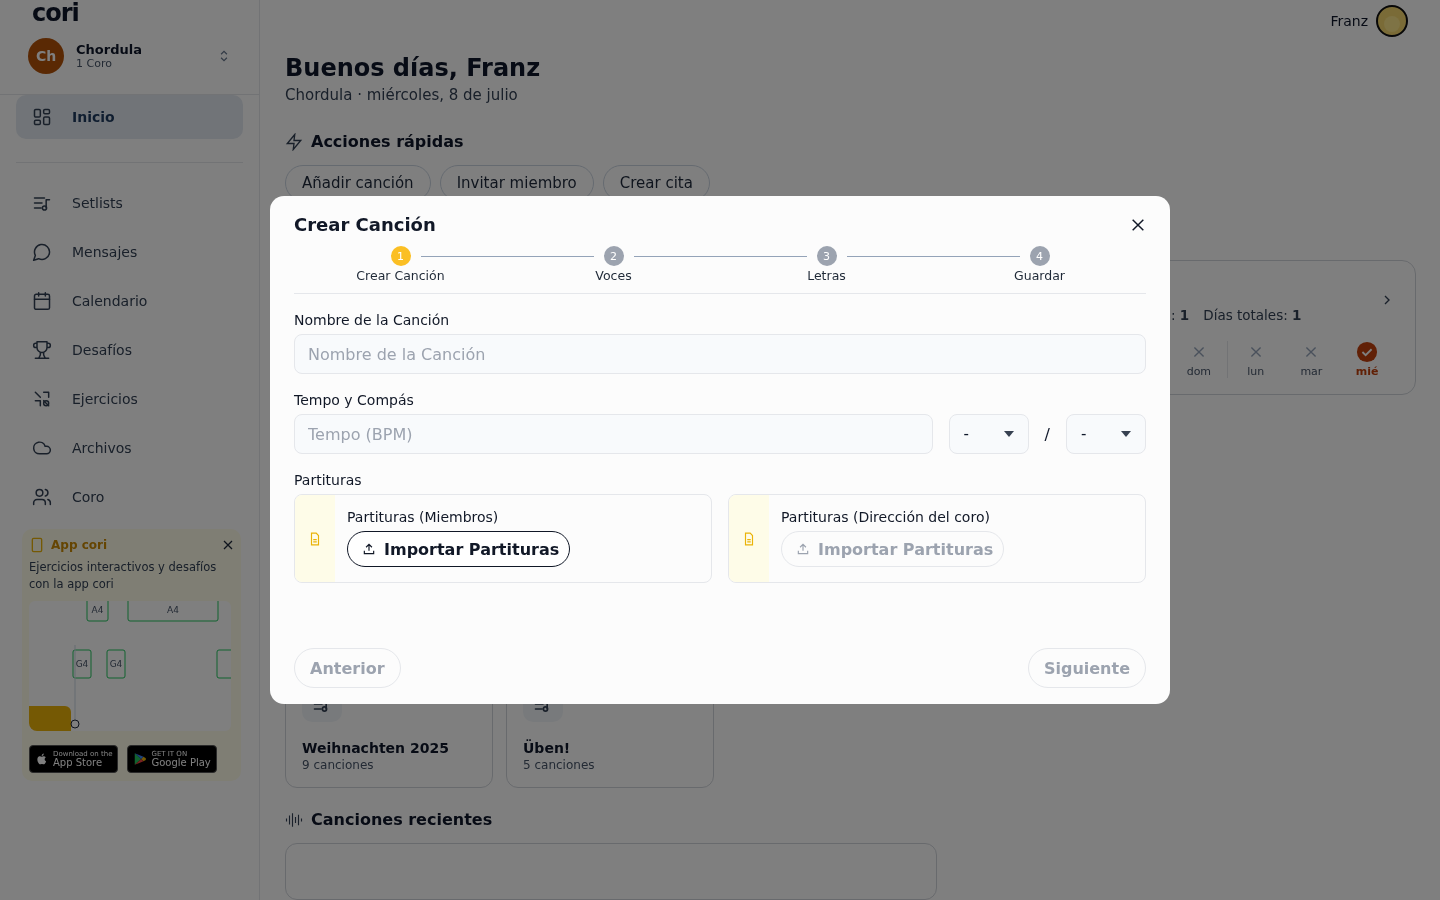 This screenshot has height=900, width=1440. Describe the element at coordinates (1311, 372) in the screenshot. I see `day-label: mar` at that location.